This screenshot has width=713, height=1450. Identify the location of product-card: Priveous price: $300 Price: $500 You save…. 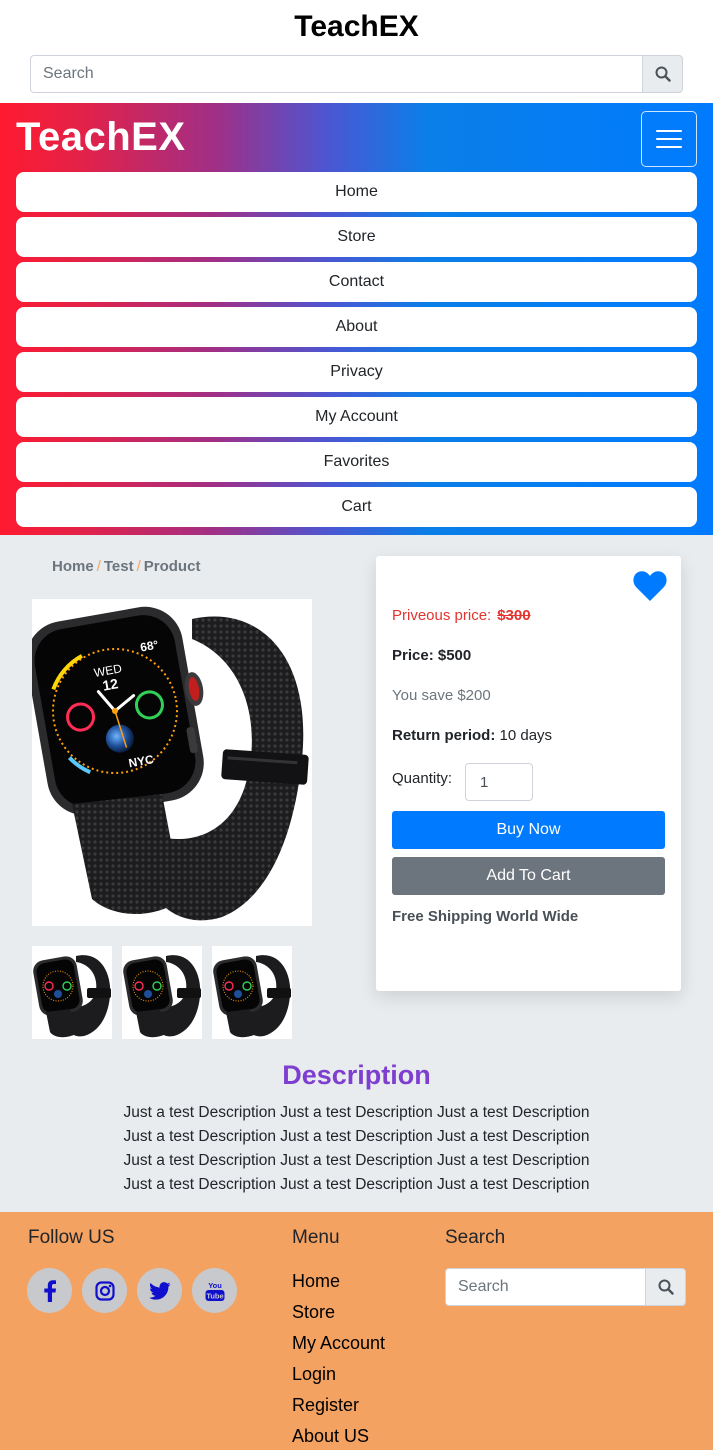
(528, 773).